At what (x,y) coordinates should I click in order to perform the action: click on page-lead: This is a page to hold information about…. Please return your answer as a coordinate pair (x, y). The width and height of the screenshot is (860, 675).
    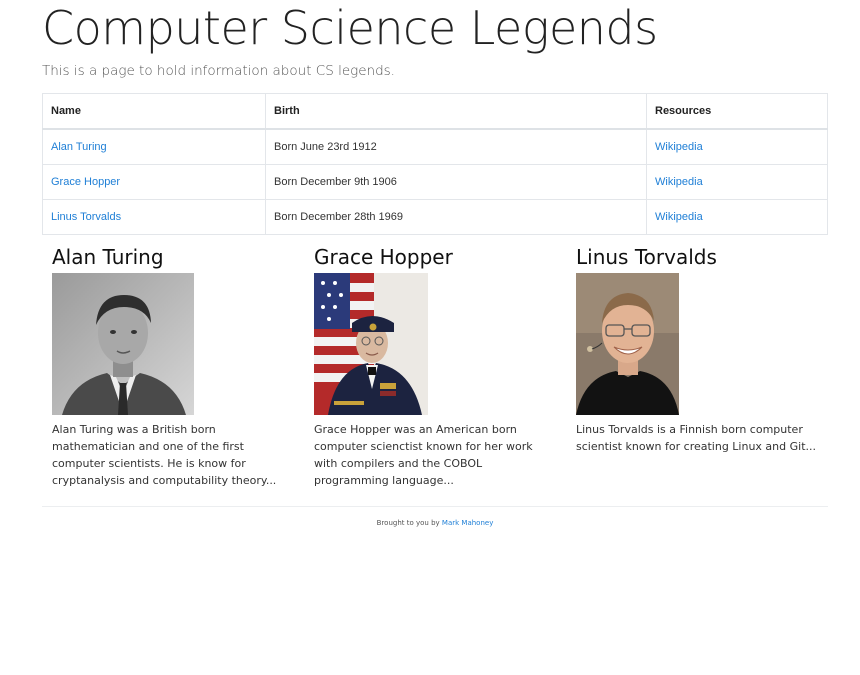
    Looking at the image, I should click on (218, 71).